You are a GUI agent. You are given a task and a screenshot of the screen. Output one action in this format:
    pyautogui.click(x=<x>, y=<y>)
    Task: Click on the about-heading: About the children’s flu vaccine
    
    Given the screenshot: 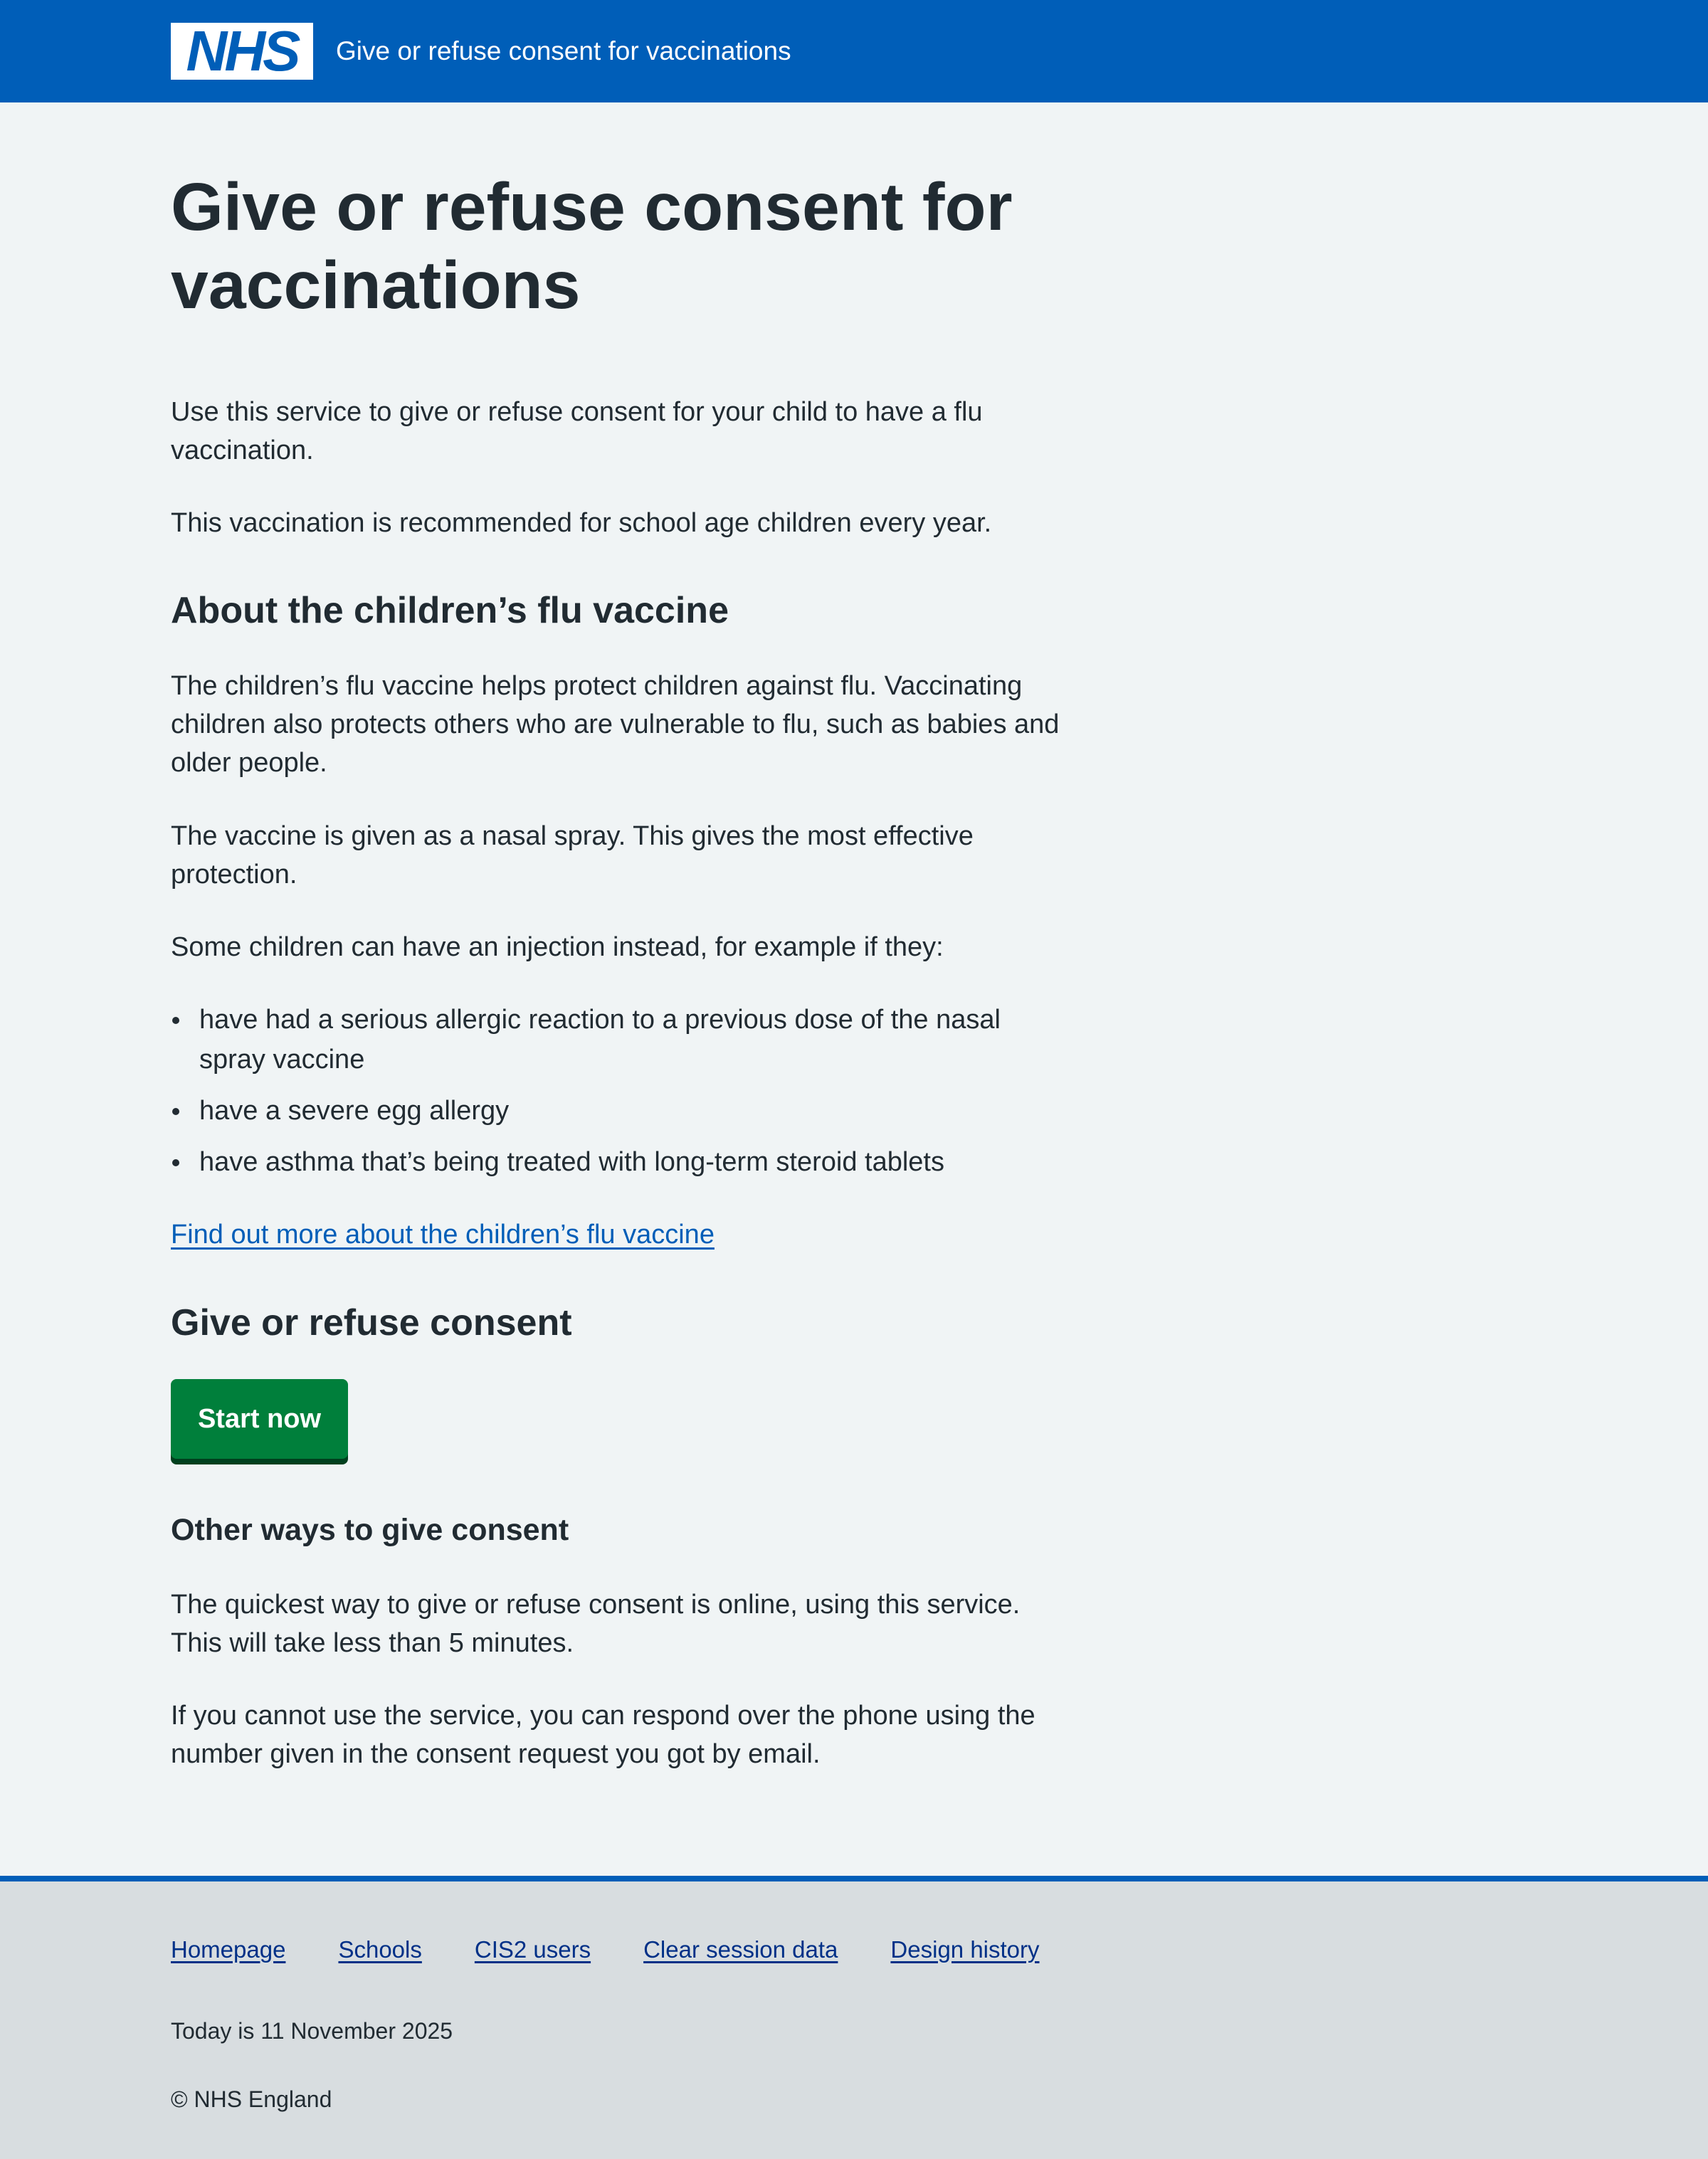 What is the action you would take?
    pyautogui.click(x=450, y=610)
    